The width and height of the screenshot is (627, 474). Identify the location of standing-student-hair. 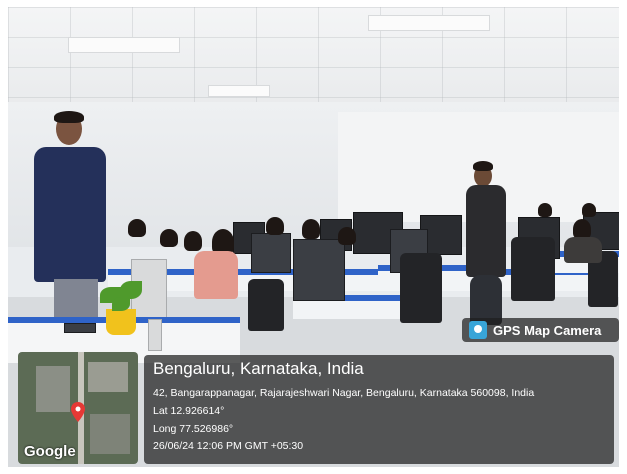
(483, 166).